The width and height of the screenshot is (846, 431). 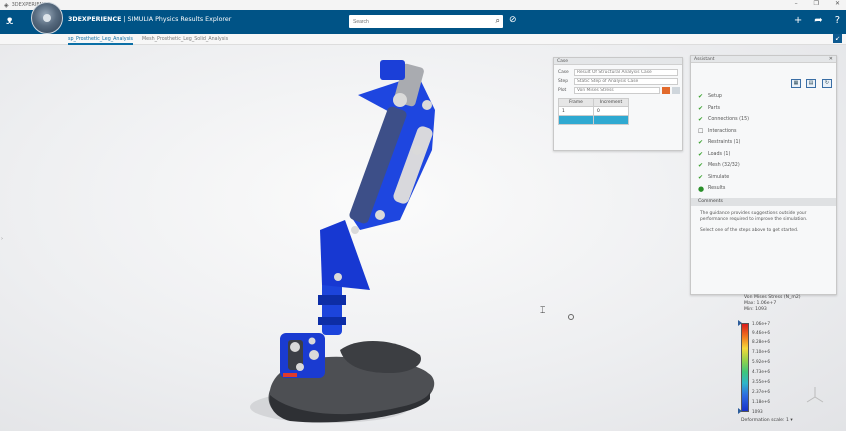 What do you see at coordinates (763, 201) in the screenshot?
I see `comments-header: Comments` at bounding box center [763, 201].